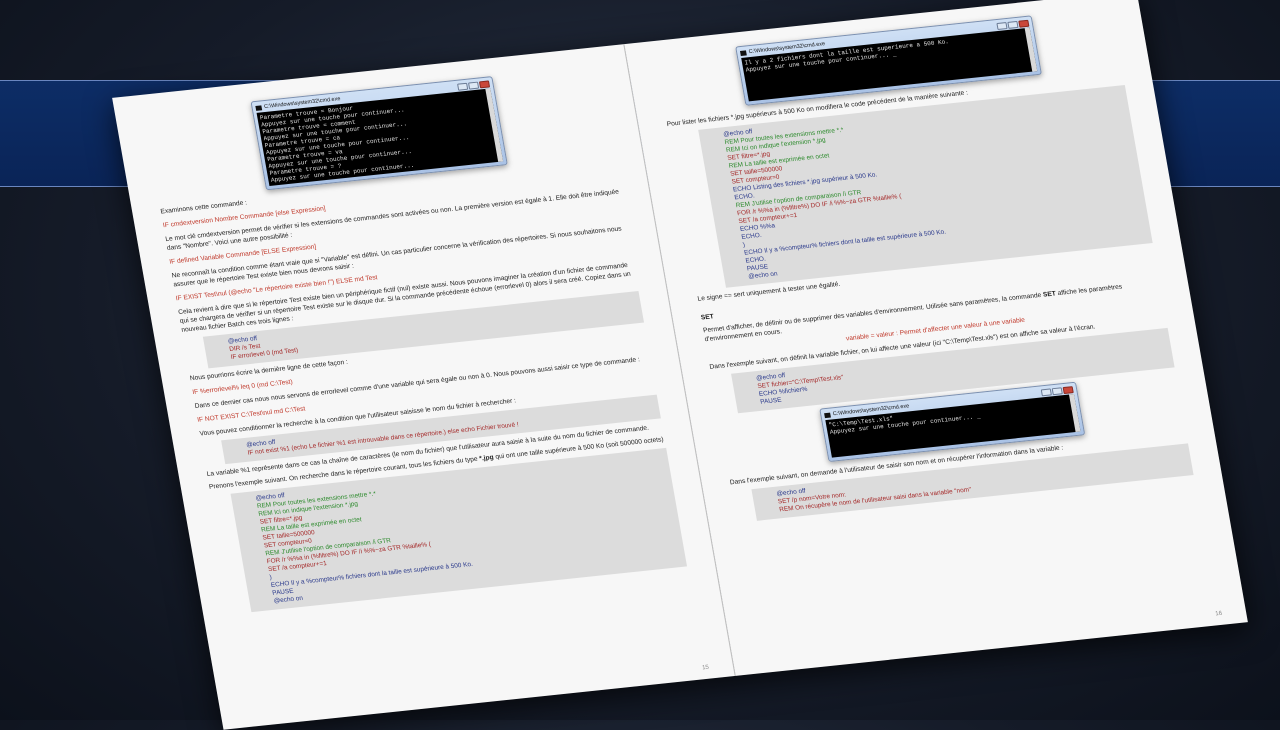  Describe the element at coordinates (1049, 294) in the screenshot. I see `bold-run: SET` at that location.